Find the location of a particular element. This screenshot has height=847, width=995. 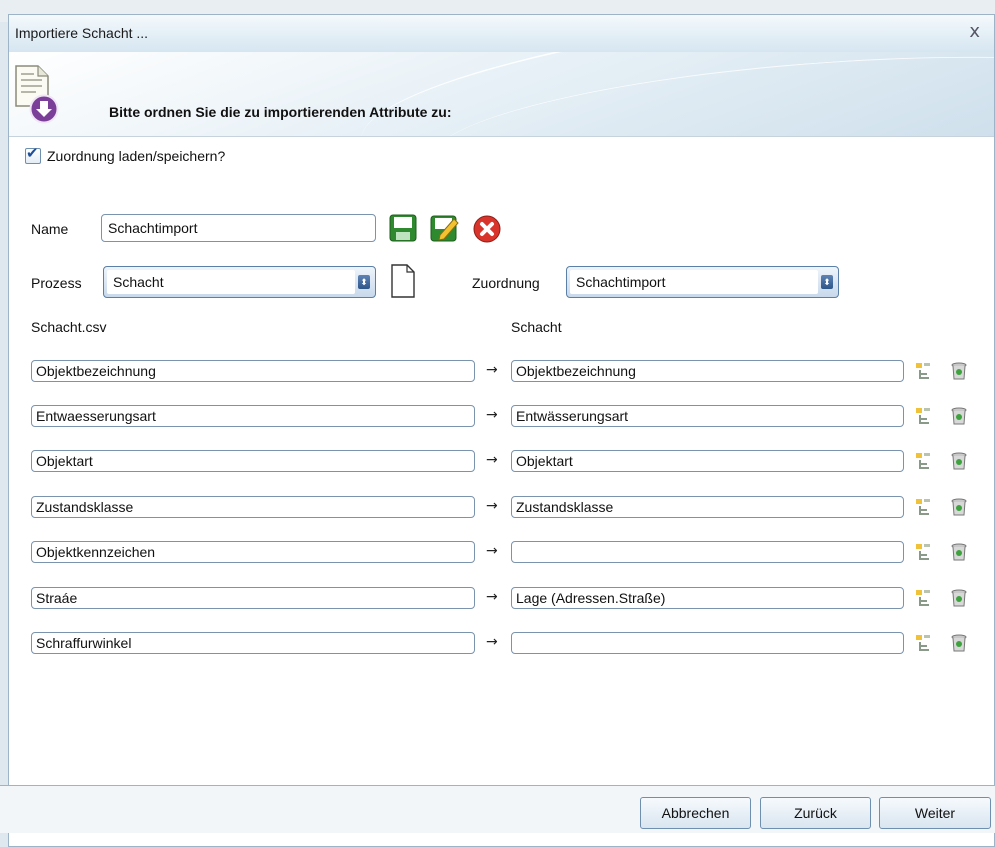

source-field: Entwaesserungsart is located at coordinates (253, 416).